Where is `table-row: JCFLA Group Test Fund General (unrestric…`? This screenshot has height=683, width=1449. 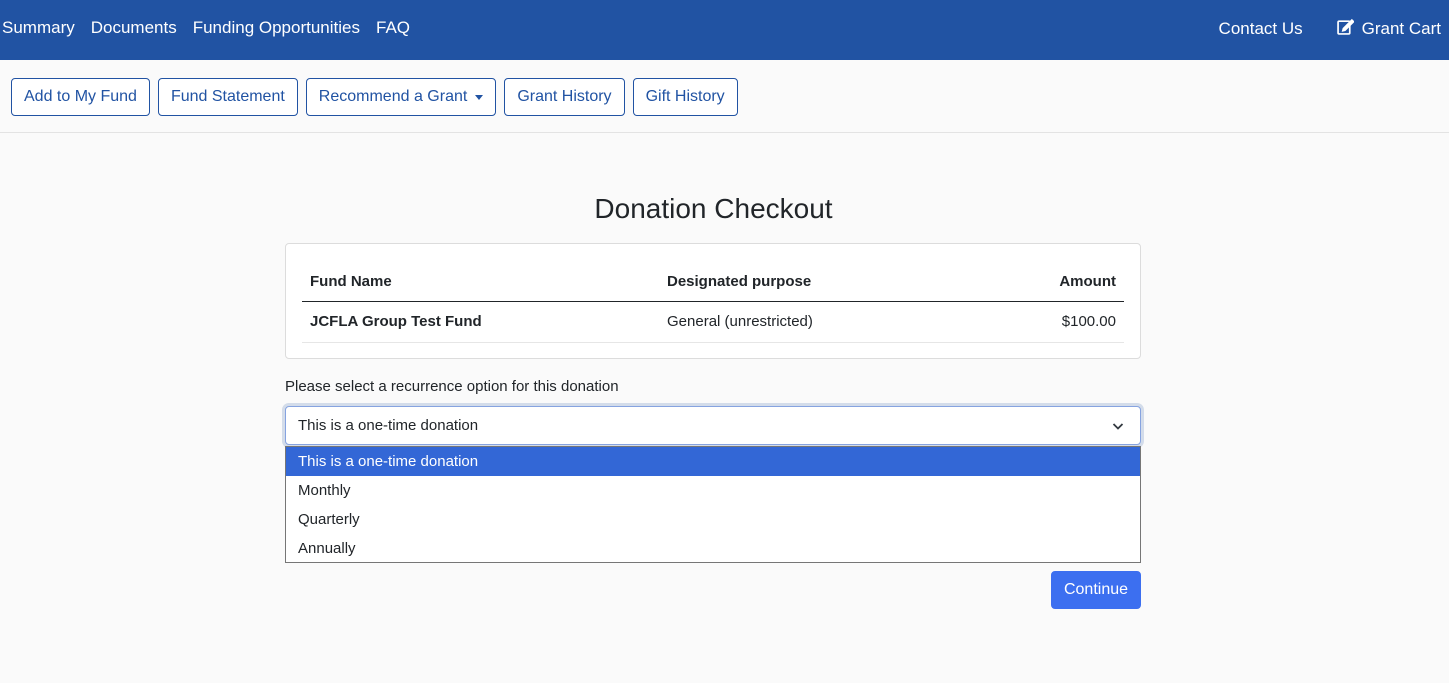 table-row: JCFLA Group Test Fund General (unrestric… is located at coordinates (713, 322).